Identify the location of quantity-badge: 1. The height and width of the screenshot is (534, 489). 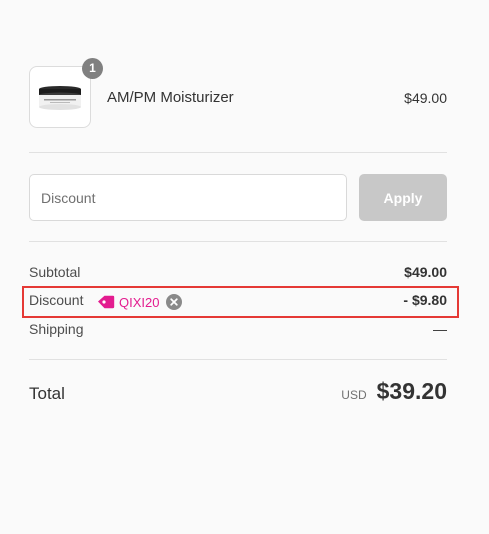
(92, 68).